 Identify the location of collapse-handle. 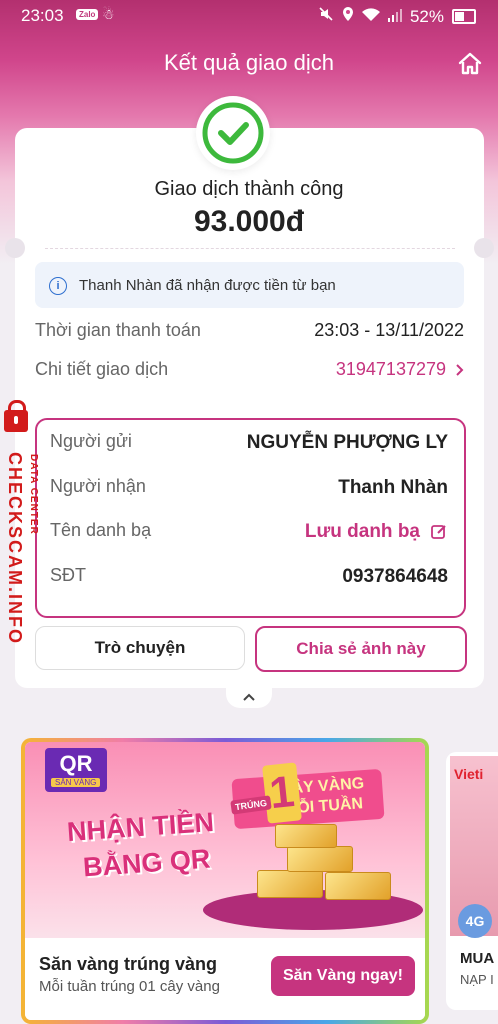
(249, 697).